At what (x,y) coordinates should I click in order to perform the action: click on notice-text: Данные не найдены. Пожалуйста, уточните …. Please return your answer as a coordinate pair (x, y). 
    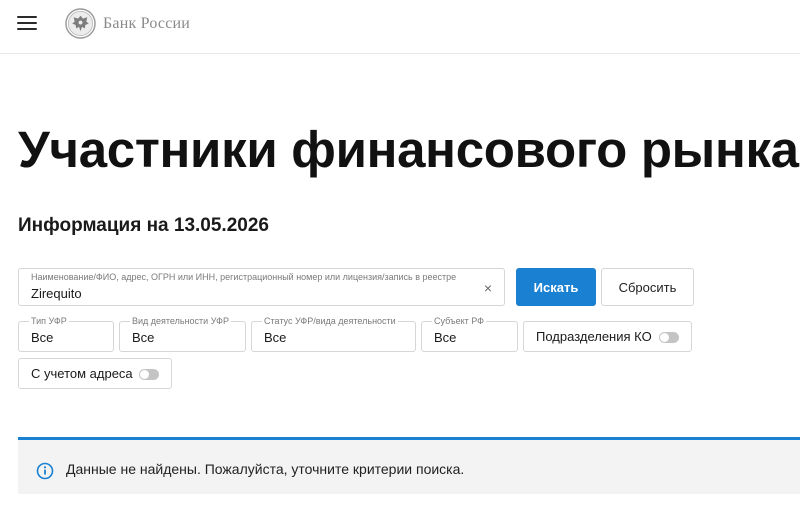
    Looking at the image, I should click on (265, 469).